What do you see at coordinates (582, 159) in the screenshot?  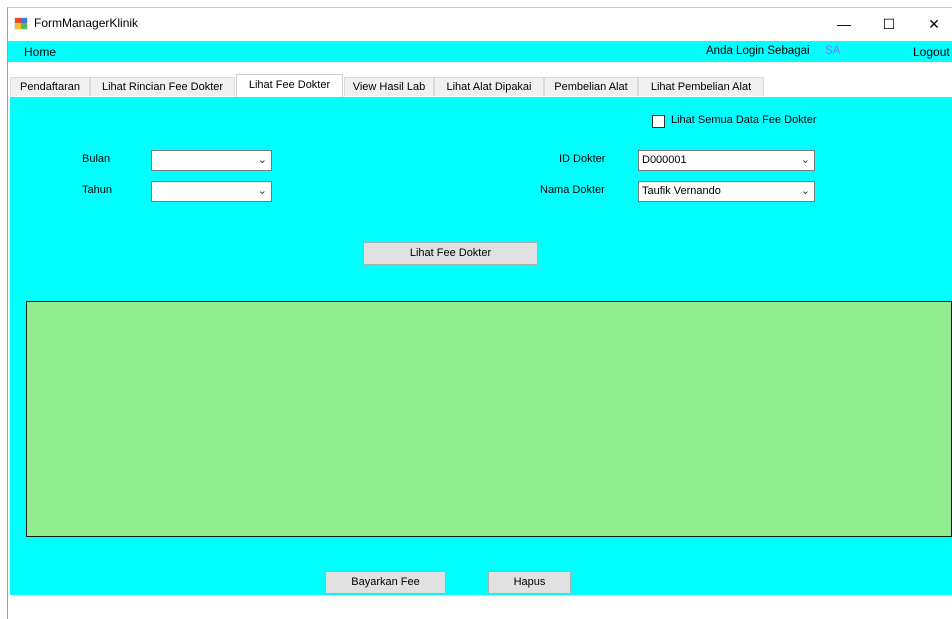 I see `id-dokter-label: ID Dokter` at bounding box center [582, 159].